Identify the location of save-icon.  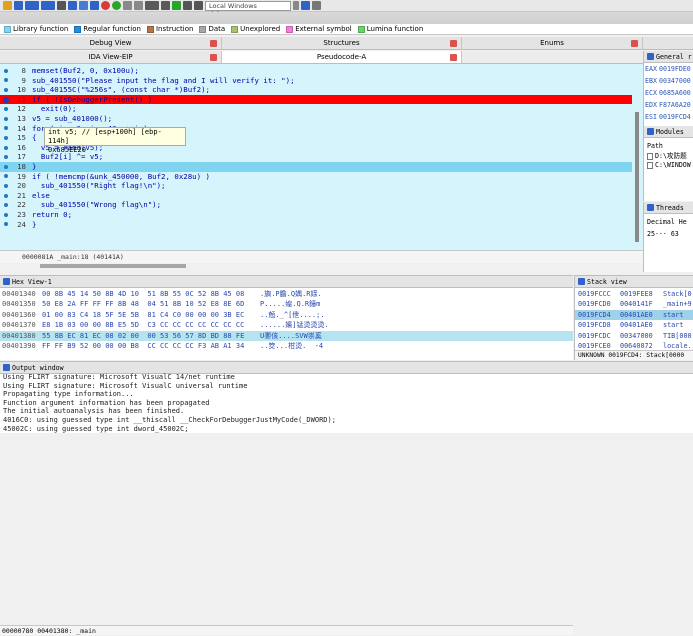
(18, 5).